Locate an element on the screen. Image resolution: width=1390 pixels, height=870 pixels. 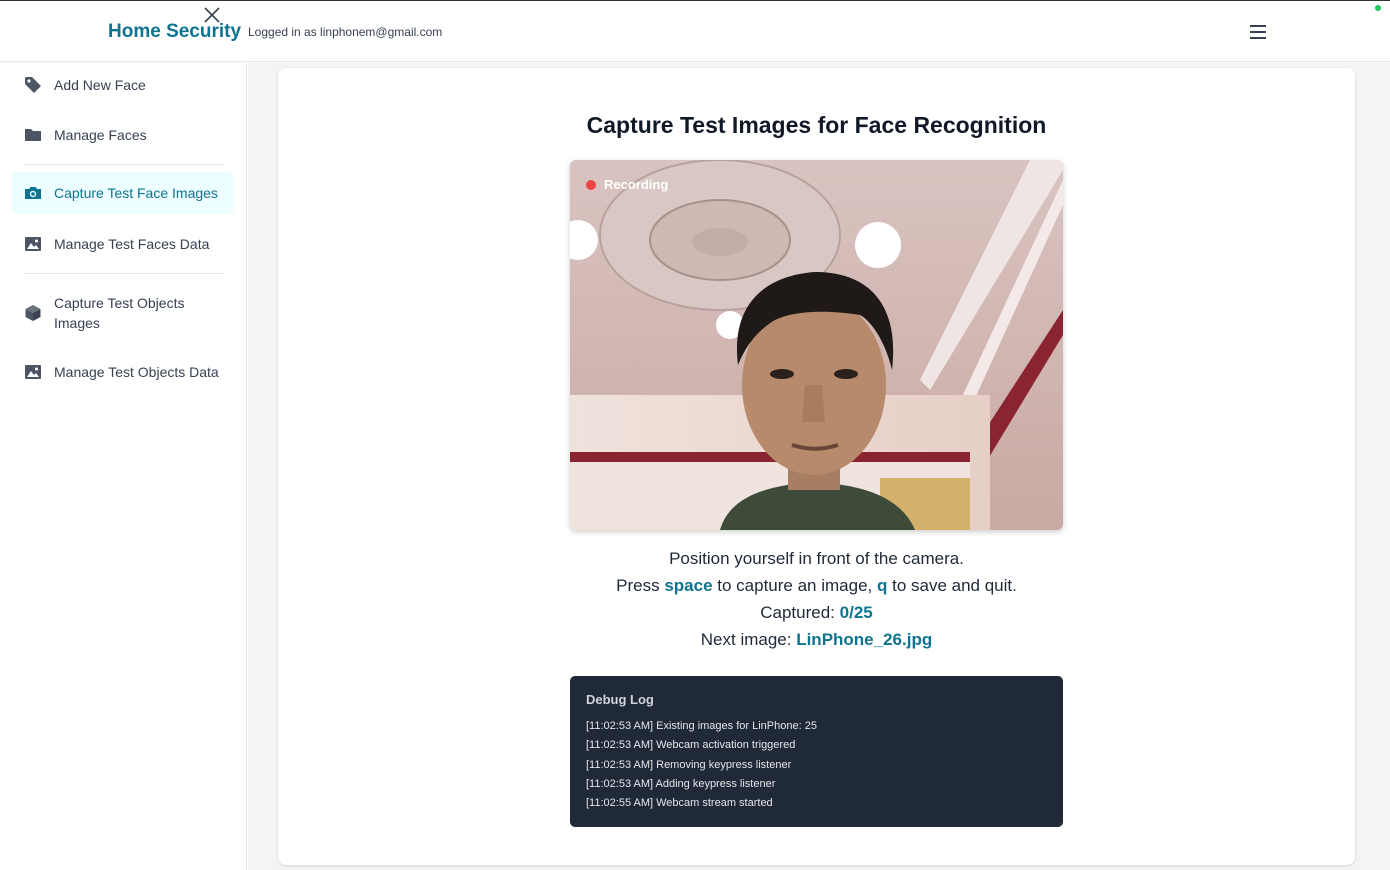
logged-in-status: Logged in as linphonem@gmail.com is located at coordinates (345, 32).